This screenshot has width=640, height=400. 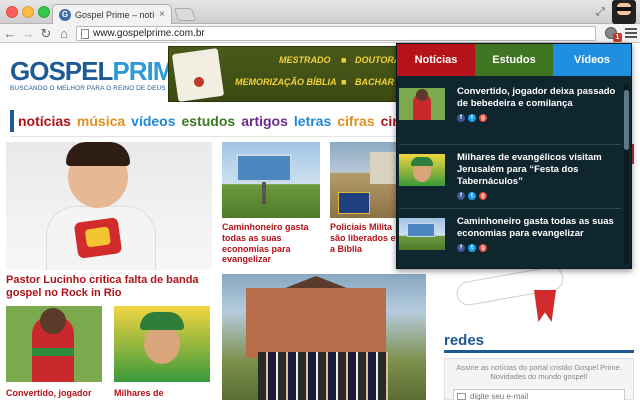 What do you see at coordinates (286, 82) in the screenshot?
I see `banner-text-memorizacao: MEMORIZAÇÃO BÍBLIA` at bounding box center [286, 82].